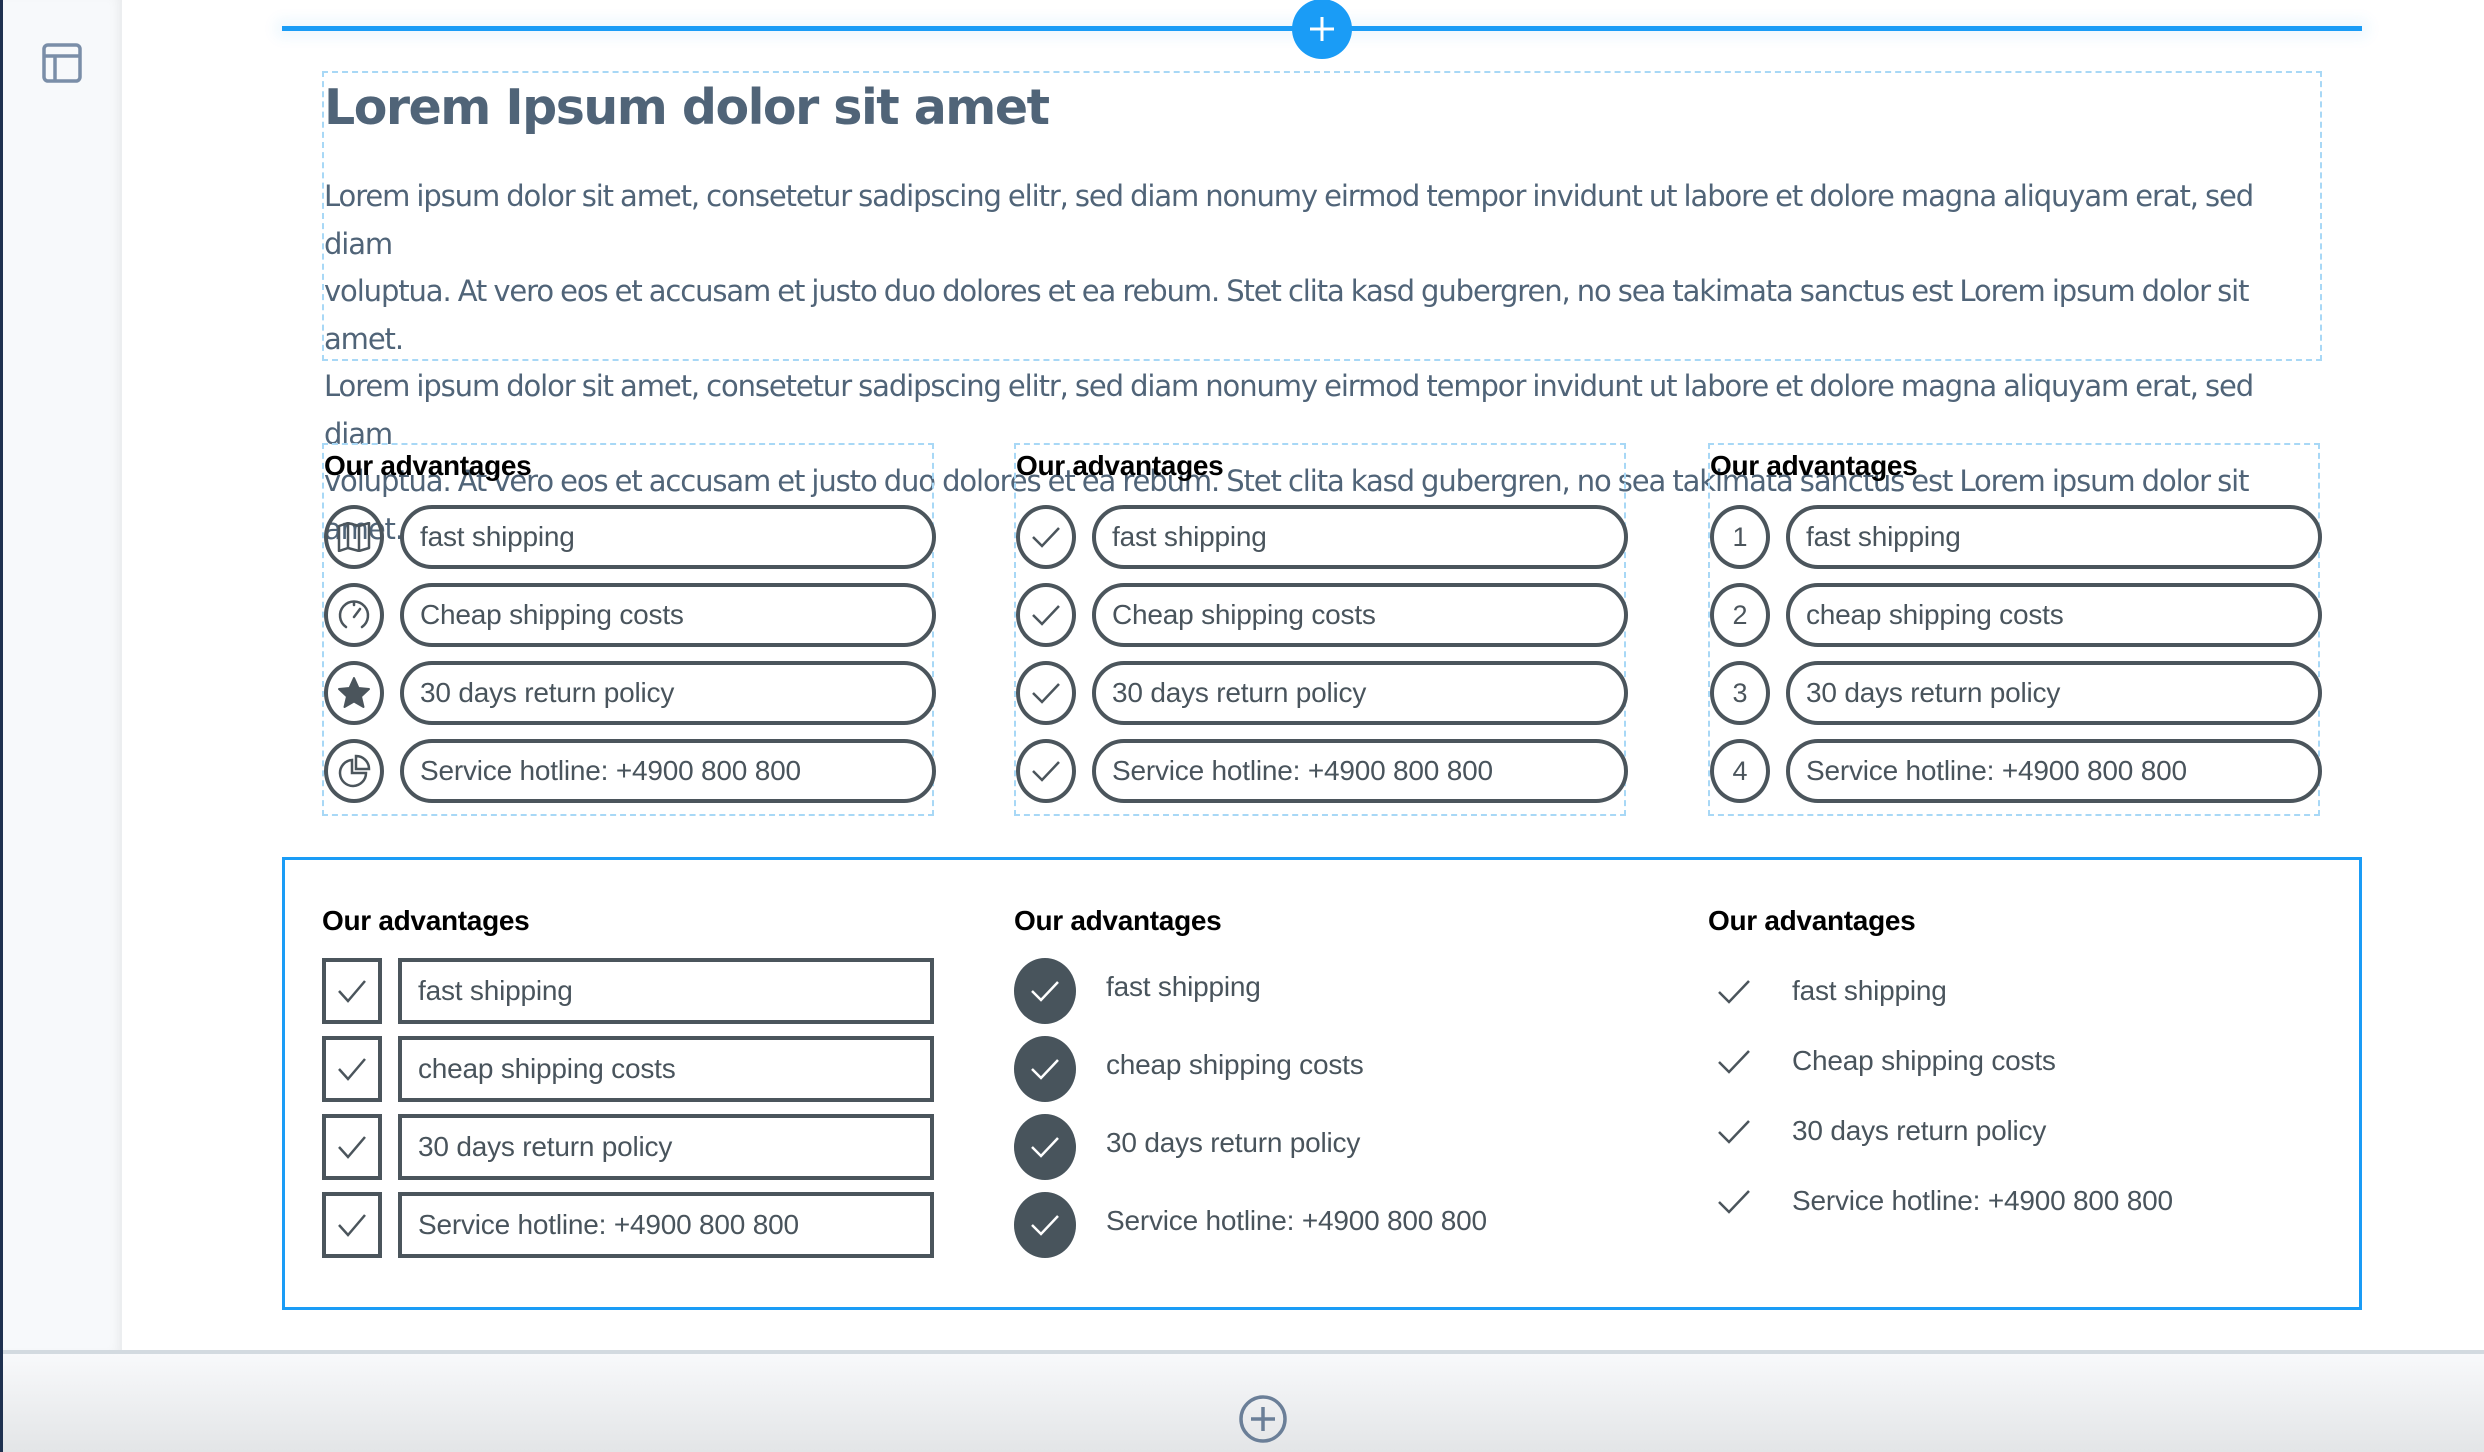 This screenshot has width=2484, height=1452. I want to click on plus-circle-icon, so click(1263, 1419).